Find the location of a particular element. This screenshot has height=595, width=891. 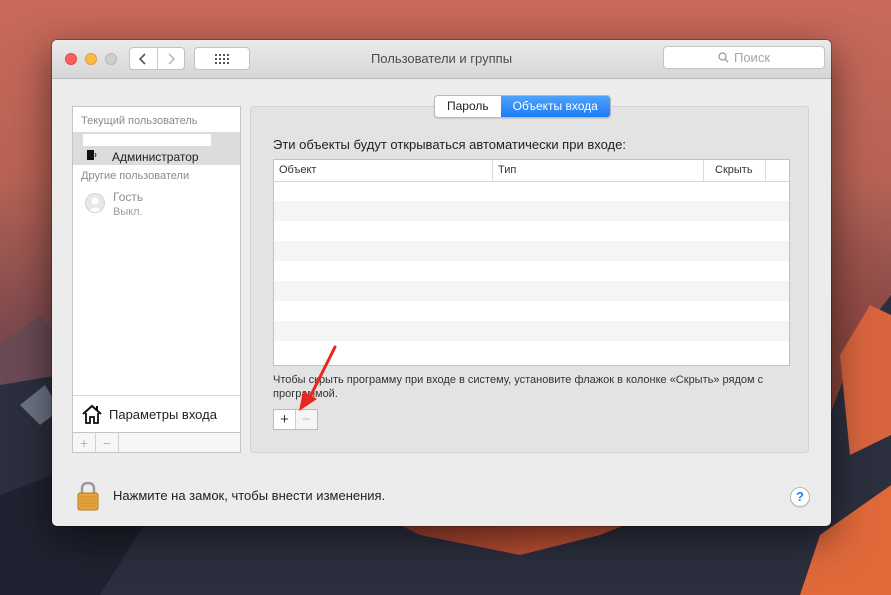

search-field: Поиск is located at coordinates (744, 57).